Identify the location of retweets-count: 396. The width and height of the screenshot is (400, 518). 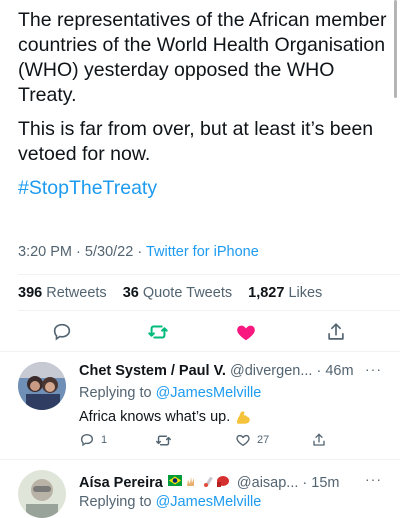
(30, 293).